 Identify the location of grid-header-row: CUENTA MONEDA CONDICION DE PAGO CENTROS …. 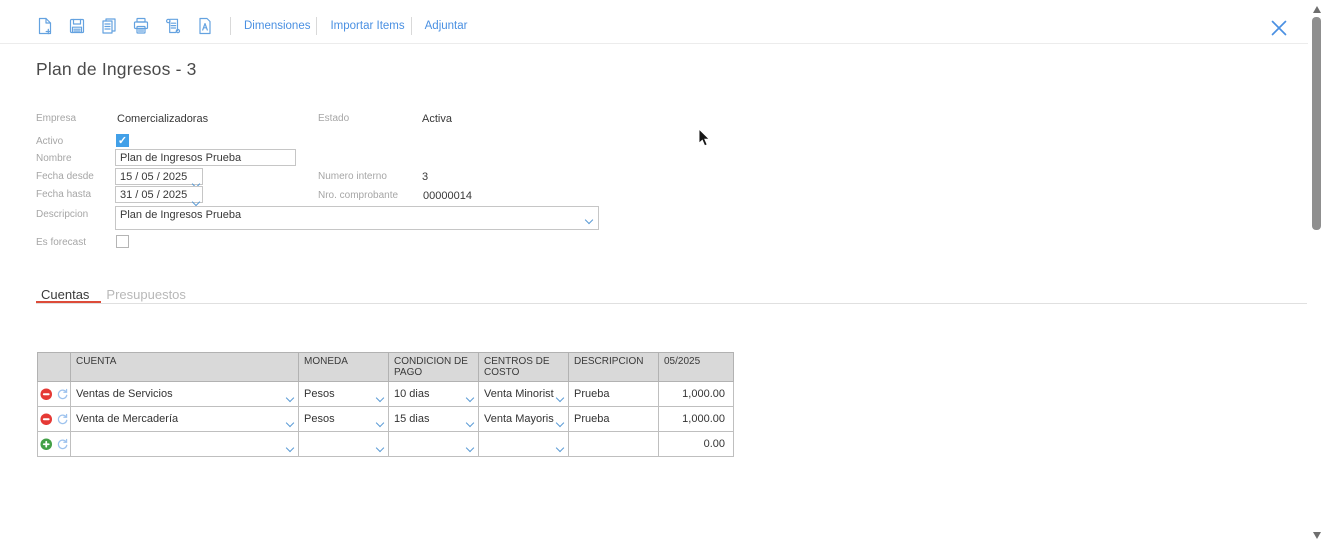
(385, 367).